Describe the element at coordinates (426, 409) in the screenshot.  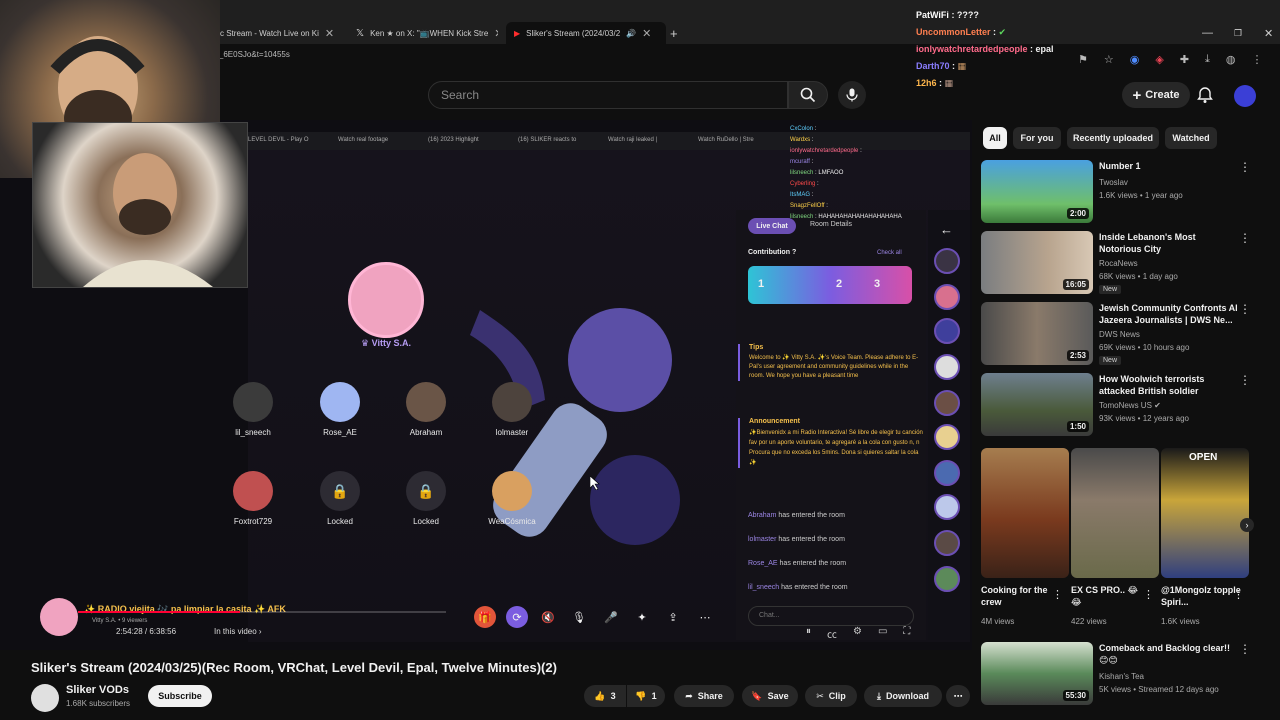
I see `seat-abraham: Abraham` at that location.